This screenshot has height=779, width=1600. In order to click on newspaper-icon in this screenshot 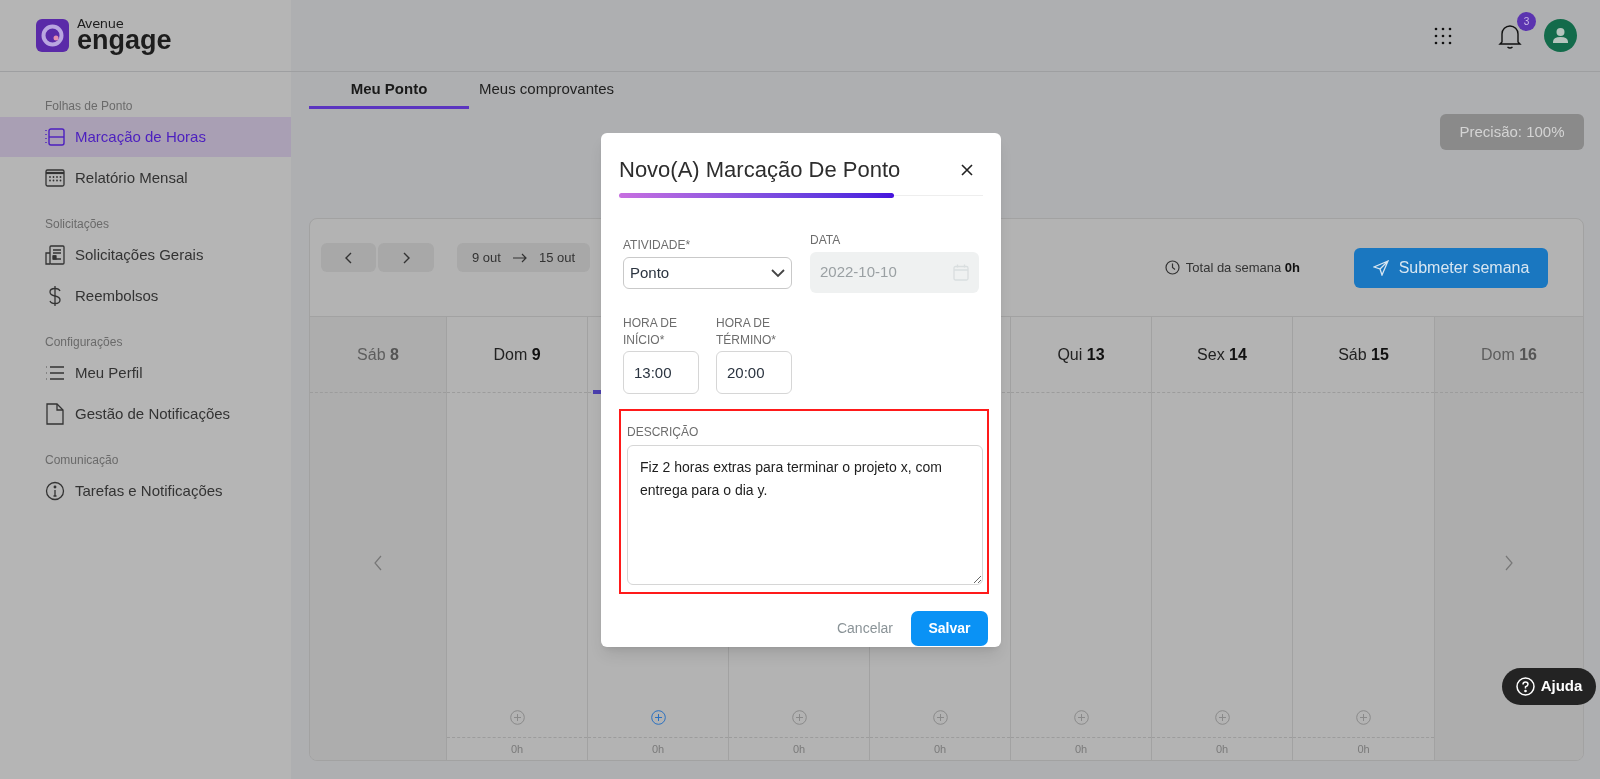, I will do `click(55, 255)`.